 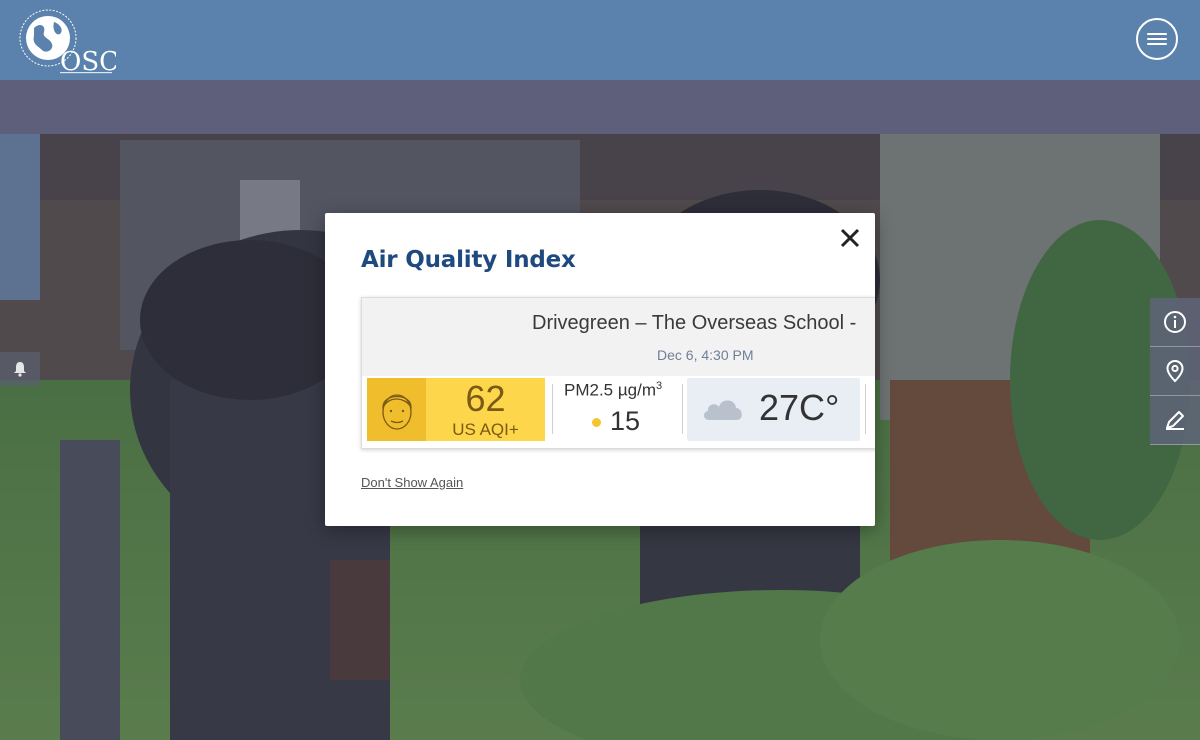 I want to click on pm-label: PM2.5 µg/m3, so click(x=613, y=390).